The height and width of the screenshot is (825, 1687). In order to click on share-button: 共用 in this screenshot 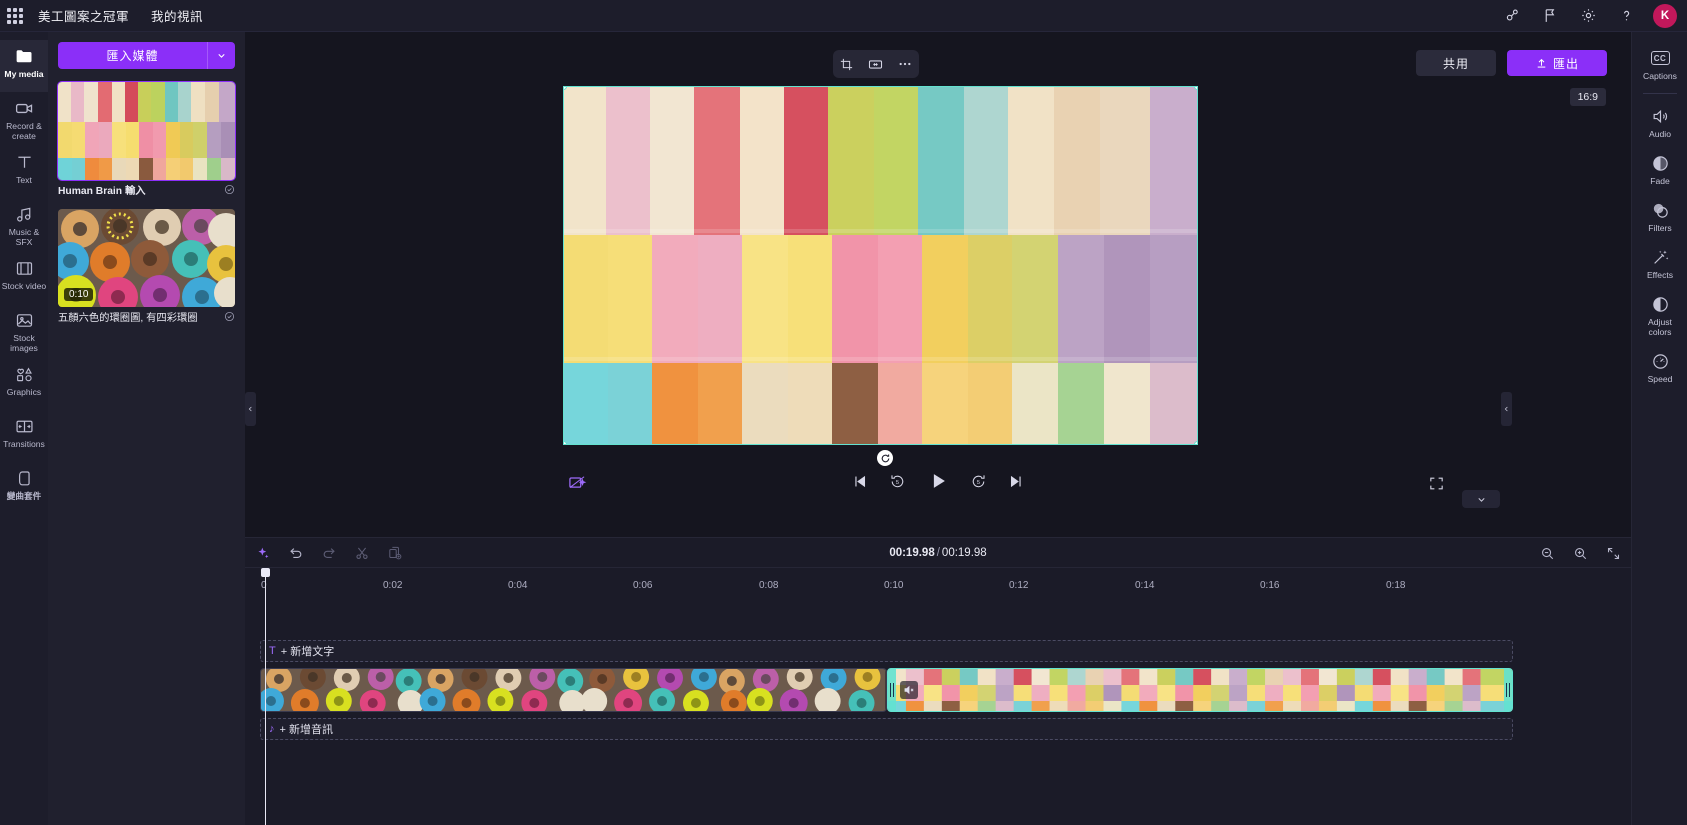, I will do `click(1456, 63)`.